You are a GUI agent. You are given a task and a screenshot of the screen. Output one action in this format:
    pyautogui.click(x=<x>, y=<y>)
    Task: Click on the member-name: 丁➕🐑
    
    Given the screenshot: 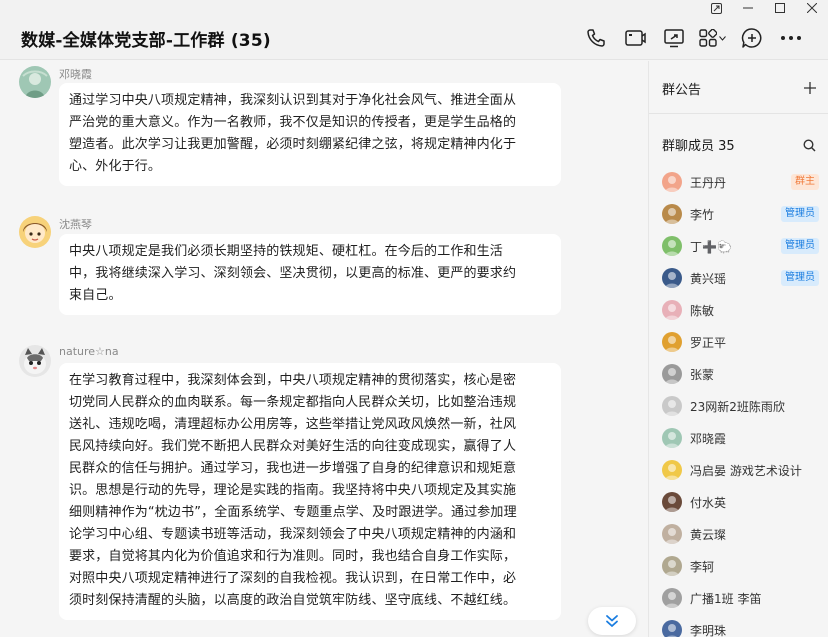 What is the action you would take?
    pyautogui.click(x=711, y=246)
    